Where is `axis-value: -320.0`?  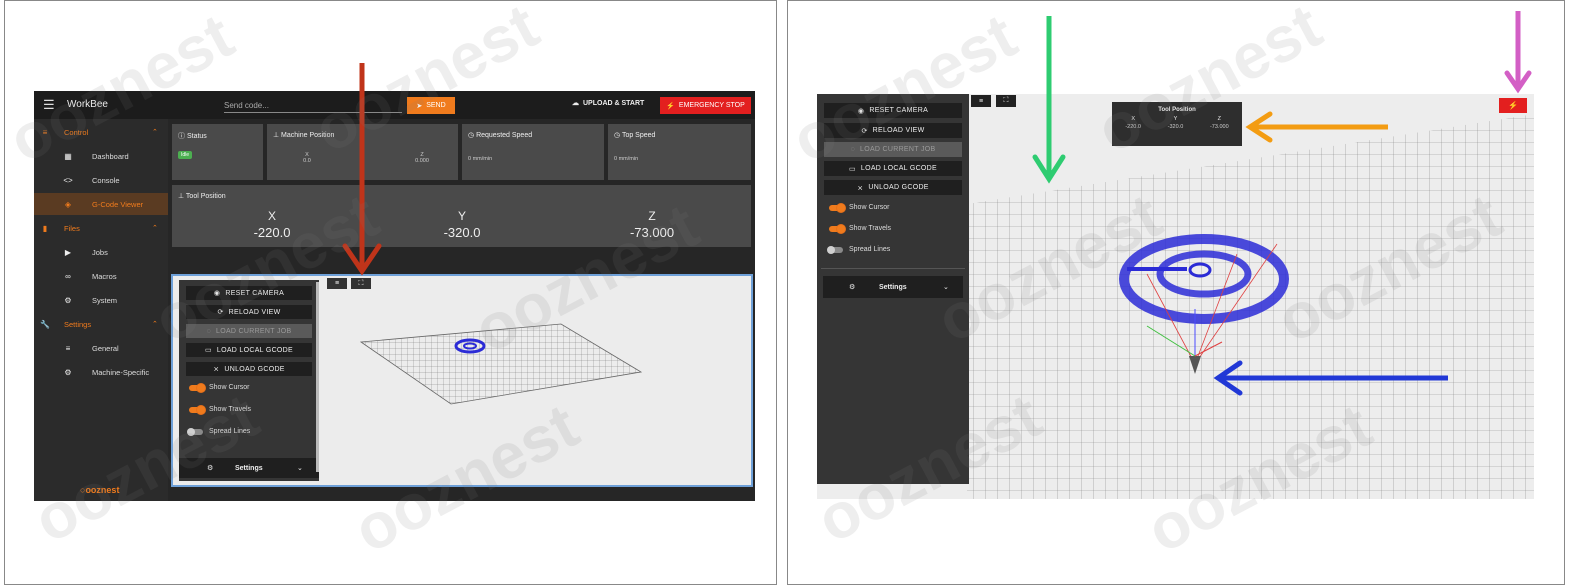 axis-value: -320.0 is located at coordinates (1175, 127).